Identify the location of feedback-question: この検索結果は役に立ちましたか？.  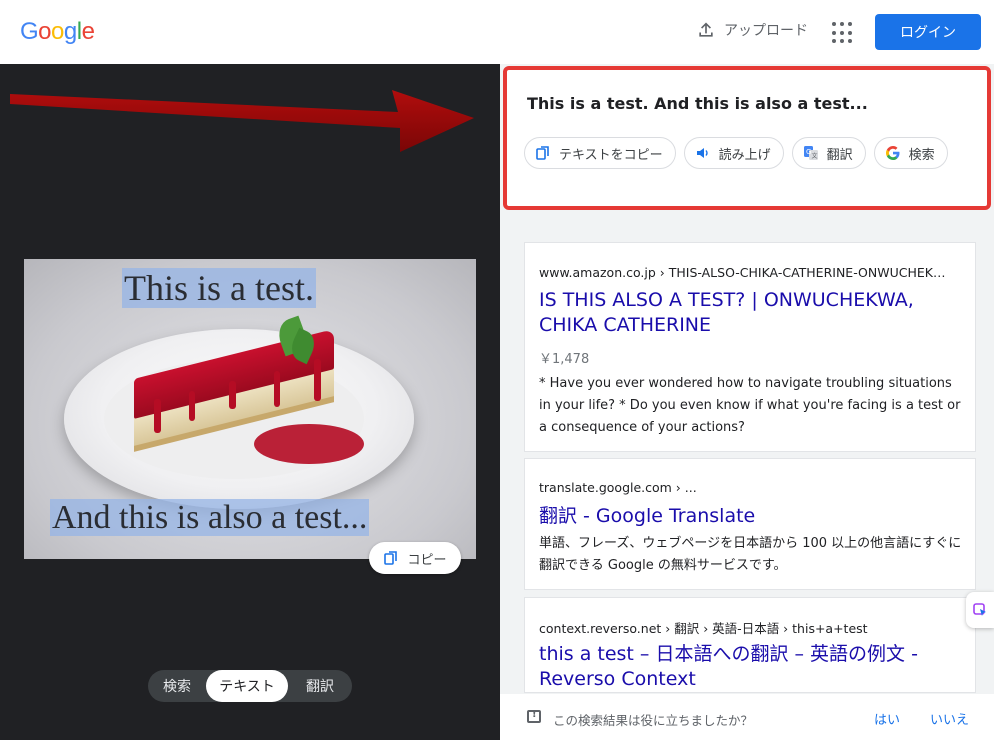
(653, 720).